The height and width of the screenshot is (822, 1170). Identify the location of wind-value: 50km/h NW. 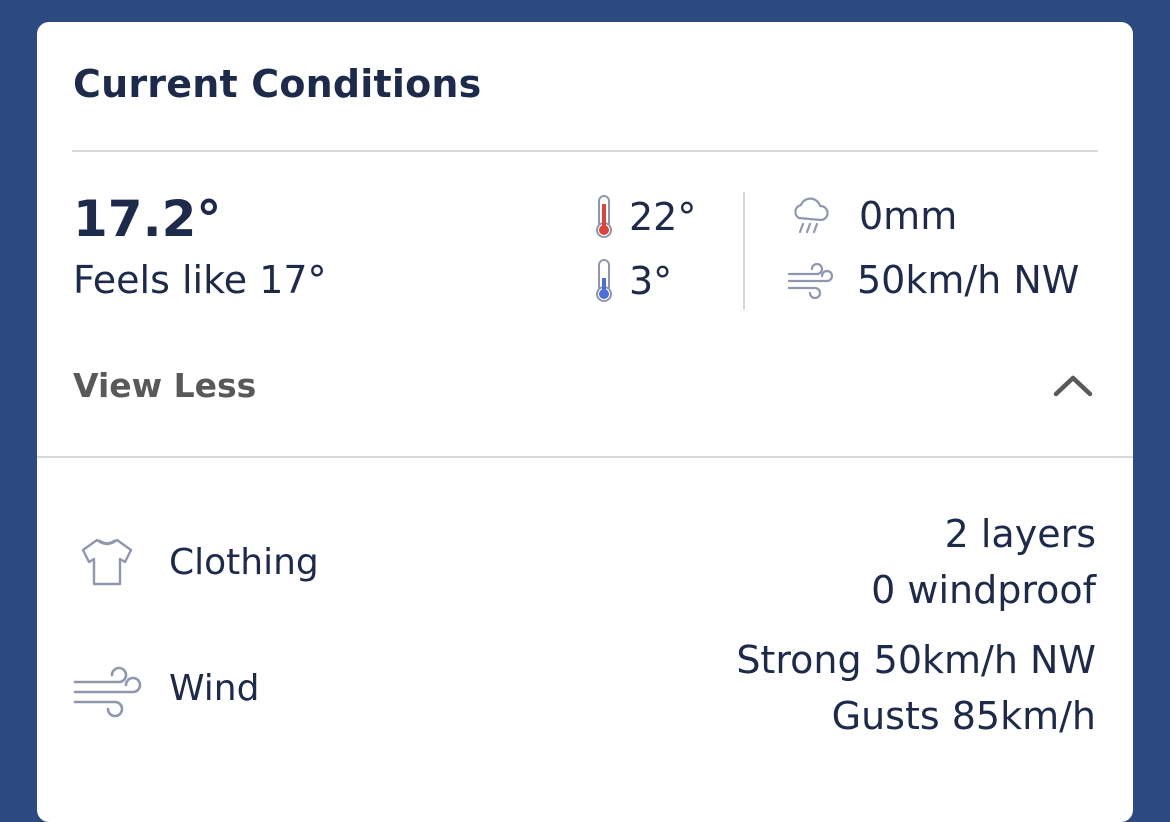
(968, 280).